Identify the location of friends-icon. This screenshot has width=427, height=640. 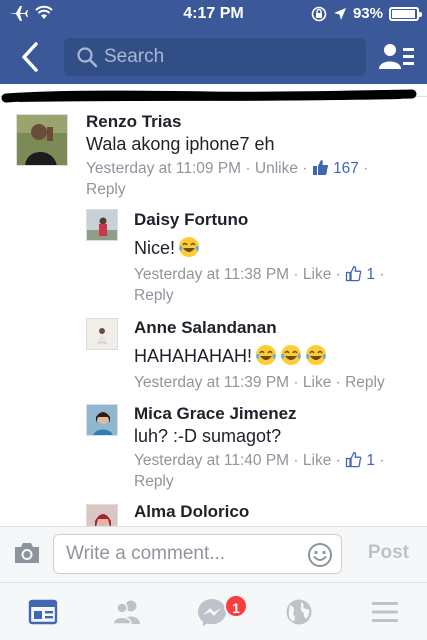
(127, 612).